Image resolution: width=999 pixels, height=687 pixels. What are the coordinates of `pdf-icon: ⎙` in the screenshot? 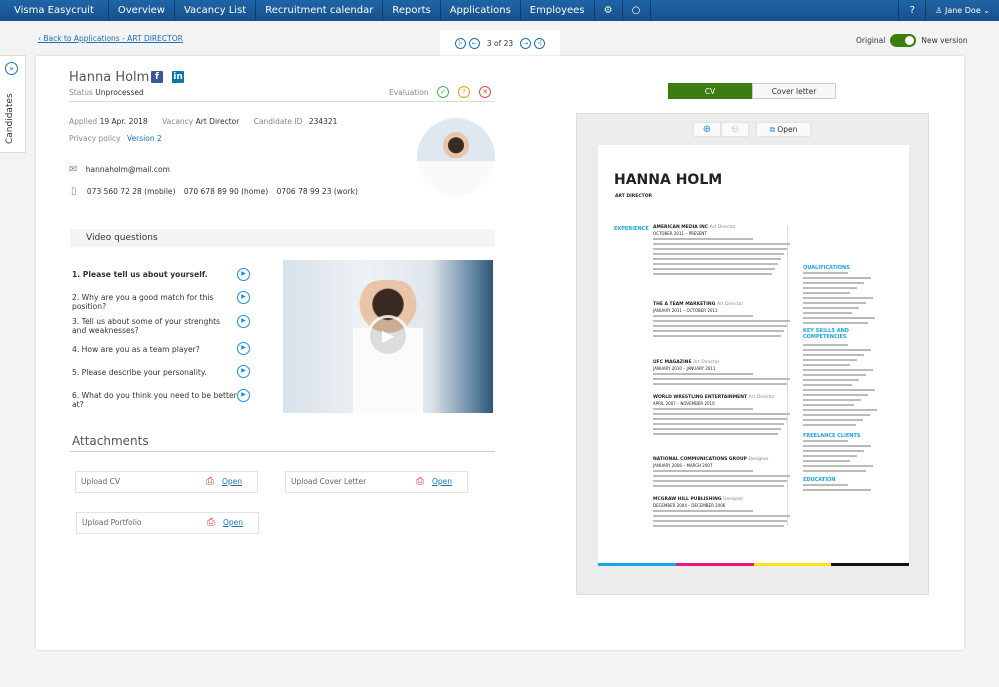 It's located at (420, 481).